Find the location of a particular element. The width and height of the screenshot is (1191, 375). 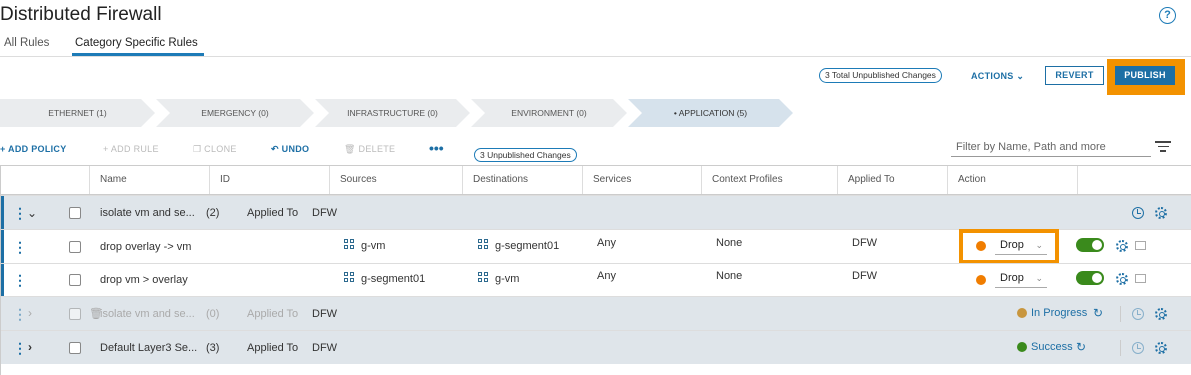

undo-button: ↶ UNDO is located at coordinates (290, 149).